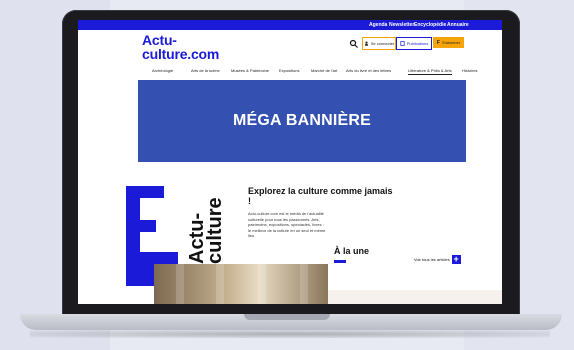 The image size is (574, 350). What do you see at coordinates (402, 43) in the screenshot?
I see `document-icon` at bounding box center [402, 43].